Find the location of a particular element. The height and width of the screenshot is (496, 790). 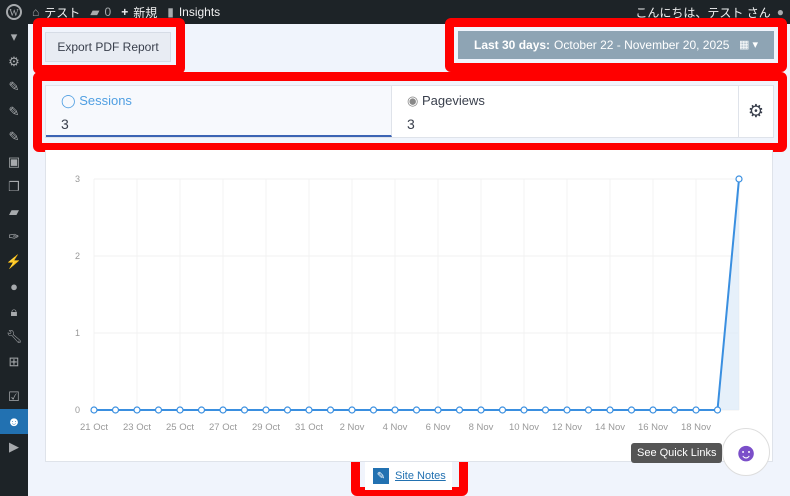

home-icon: ⌂ is located at coordinates (36, 12).